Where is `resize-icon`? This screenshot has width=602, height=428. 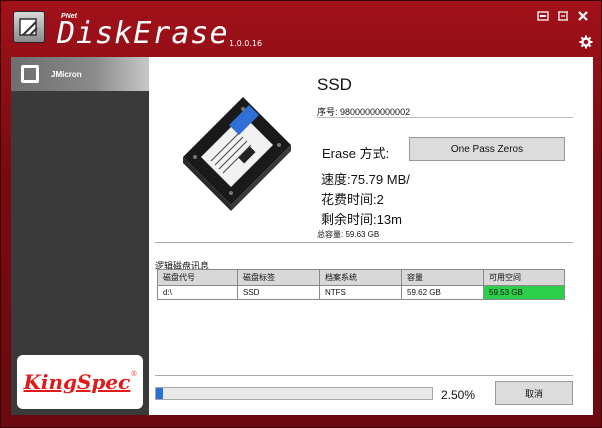 resize-icon is located at coordinates (563, 16).